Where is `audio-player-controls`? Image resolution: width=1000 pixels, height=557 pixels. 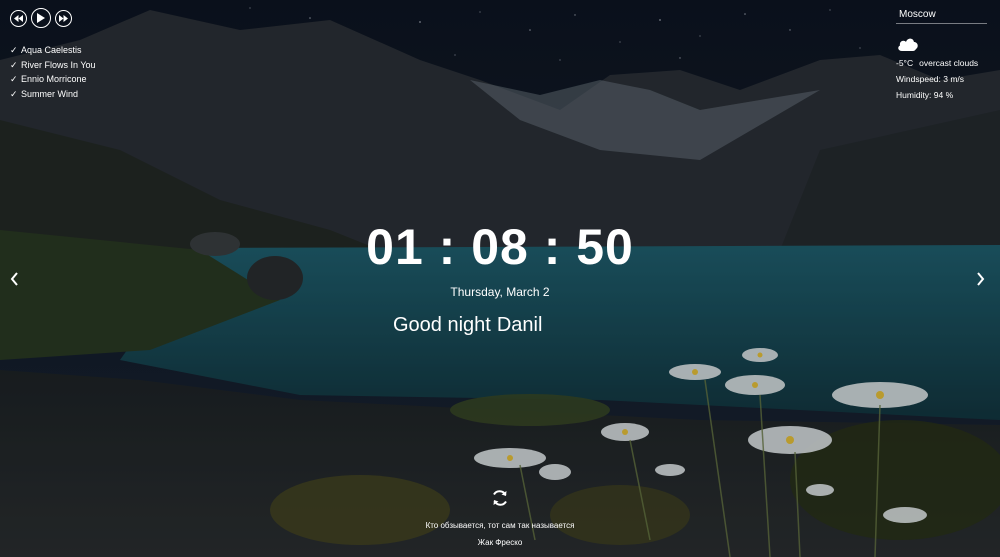 audio-player-controls is located at coordinates (41, 18).